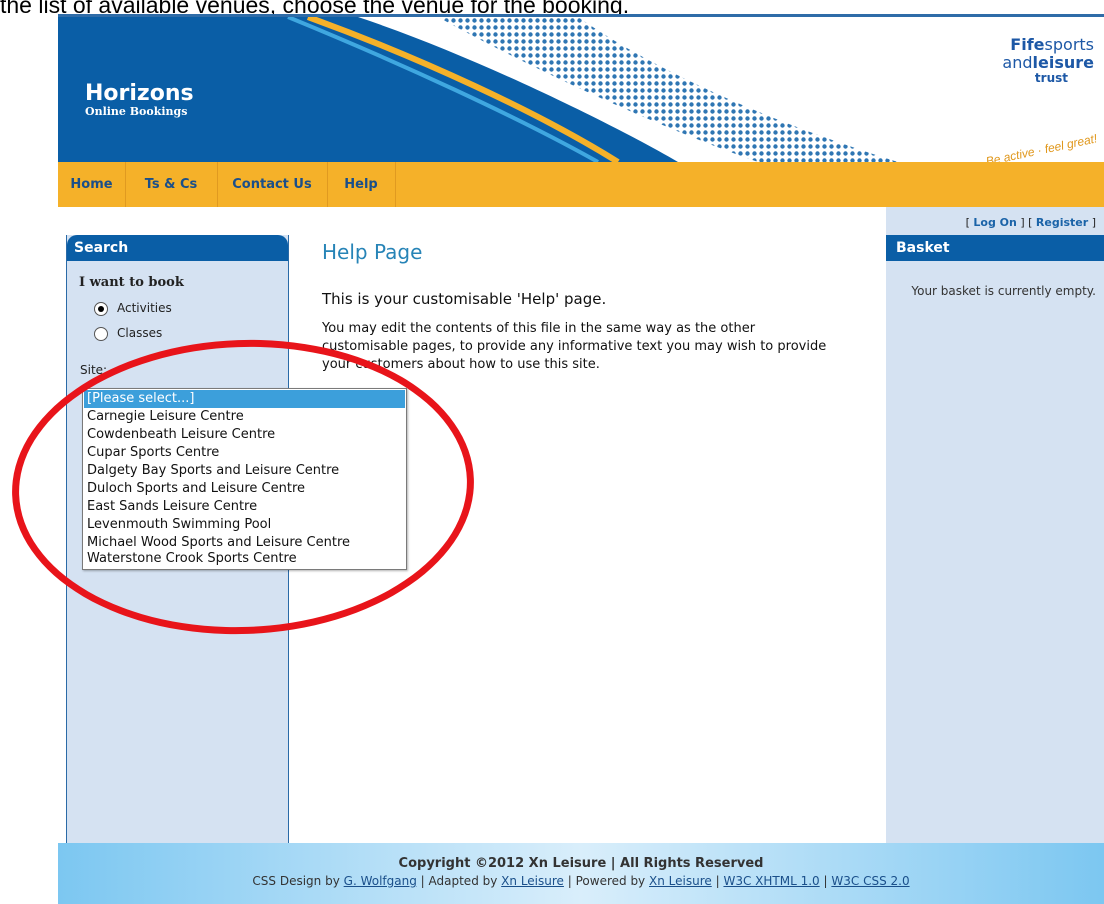  What do you see at coordinates (825, 881) in the screenshot?
I see `credit-sep2: |` at bounding box center [825, 881].